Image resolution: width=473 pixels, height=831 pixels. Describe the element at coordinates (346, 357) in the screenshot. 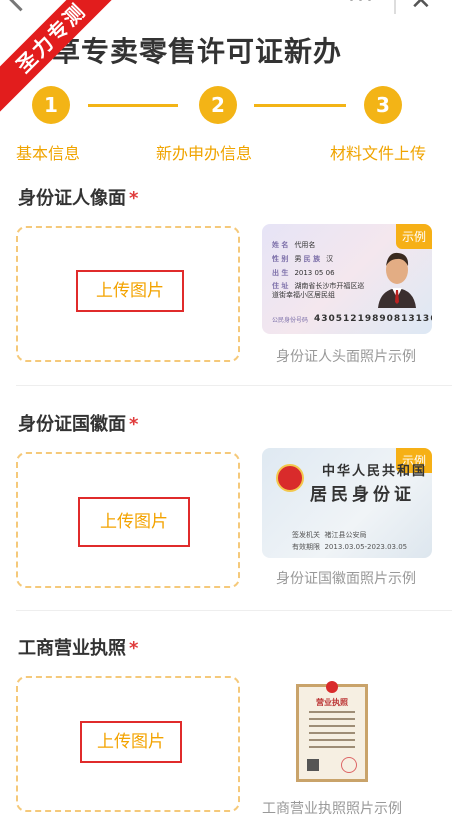

I see `sample-caption-id-front: 身份证人头面照片示例` at that location.